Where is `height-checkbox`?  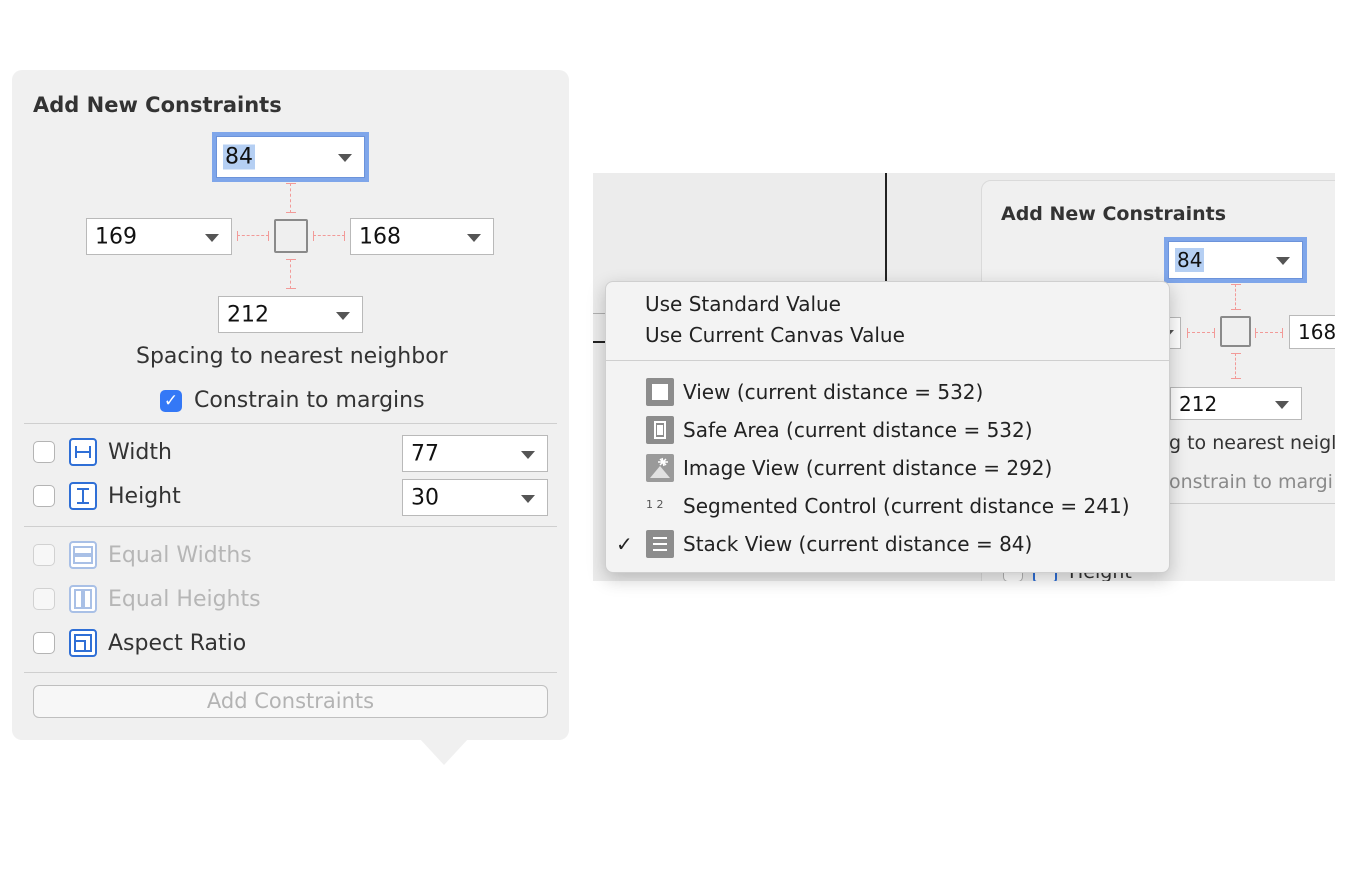 height-checkbox is located at coordinates (44, 496).